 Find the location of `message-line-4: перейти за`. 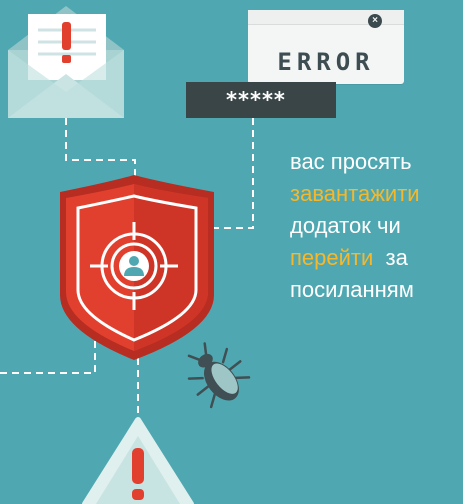

message-line-4: перейти за is located at coordinates (376, 258).